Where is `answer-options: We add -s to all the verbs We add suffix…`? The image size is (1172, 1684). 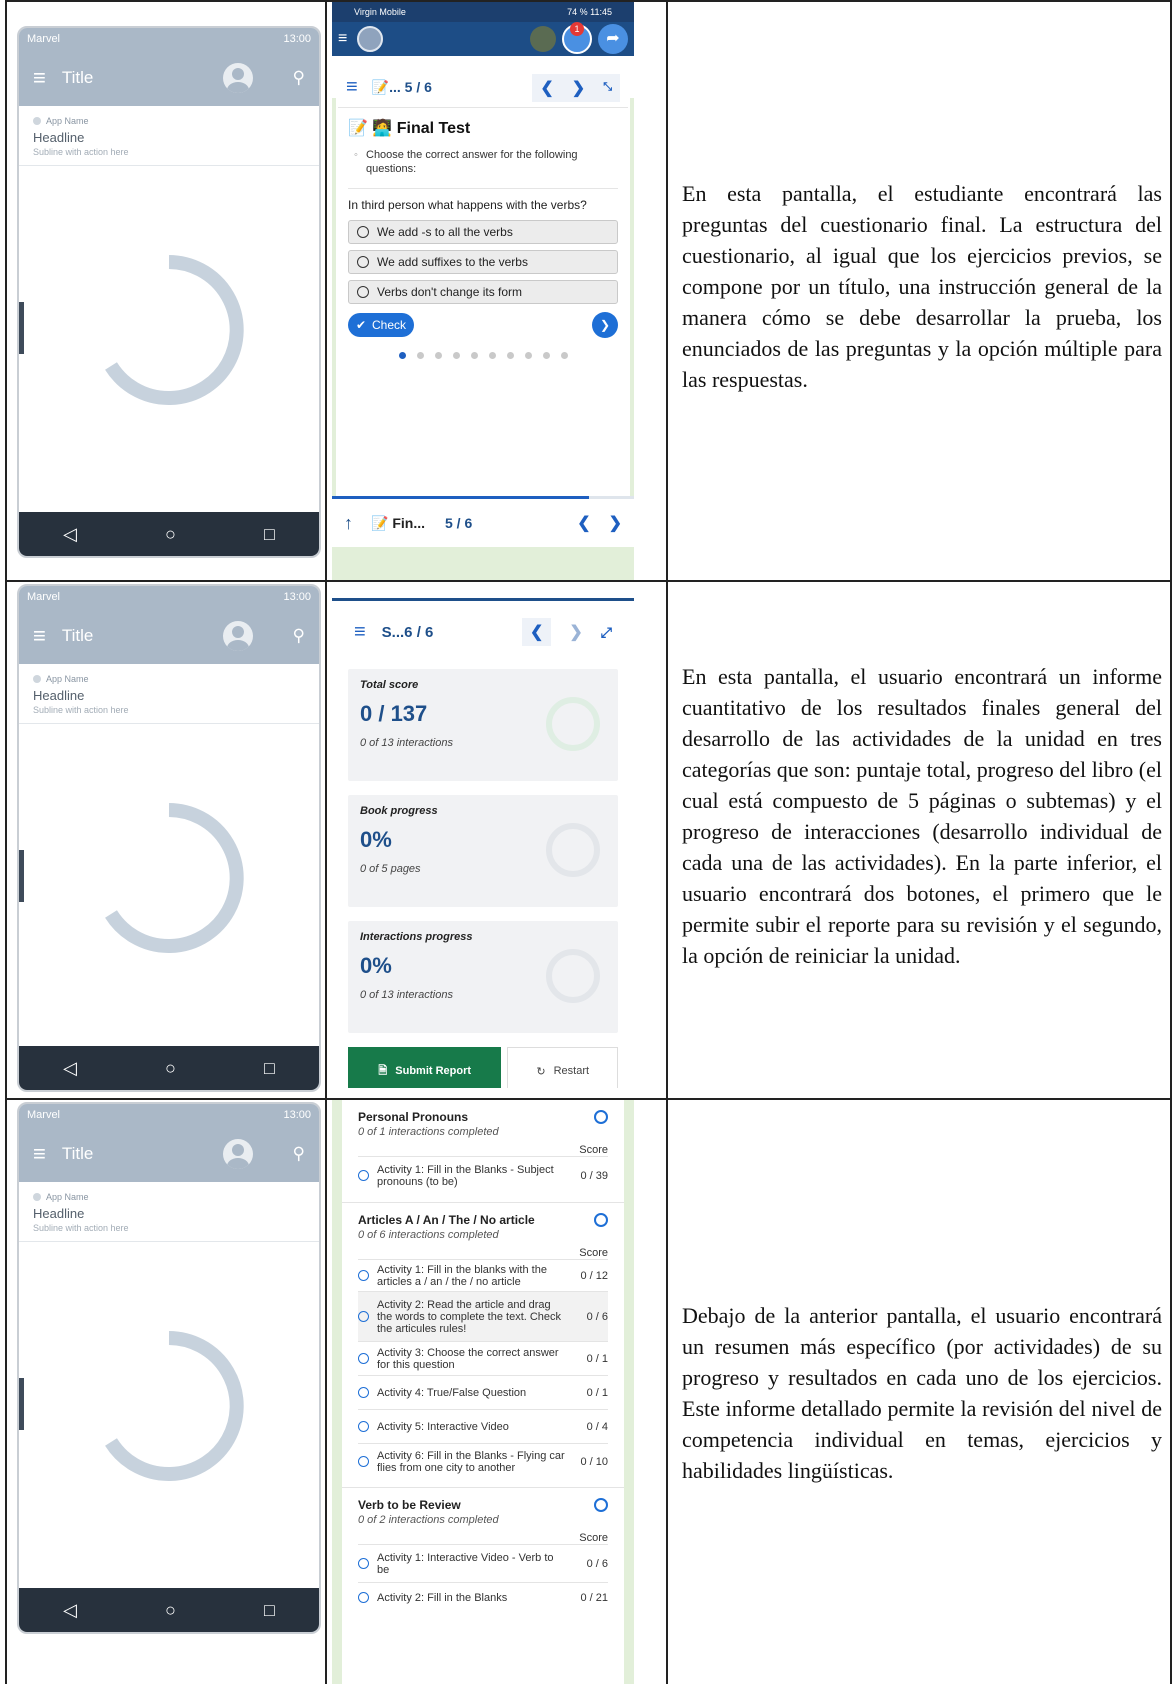
answer-options: We add -s to all the verbs We add suffix… is located at coordinates (483, 262).